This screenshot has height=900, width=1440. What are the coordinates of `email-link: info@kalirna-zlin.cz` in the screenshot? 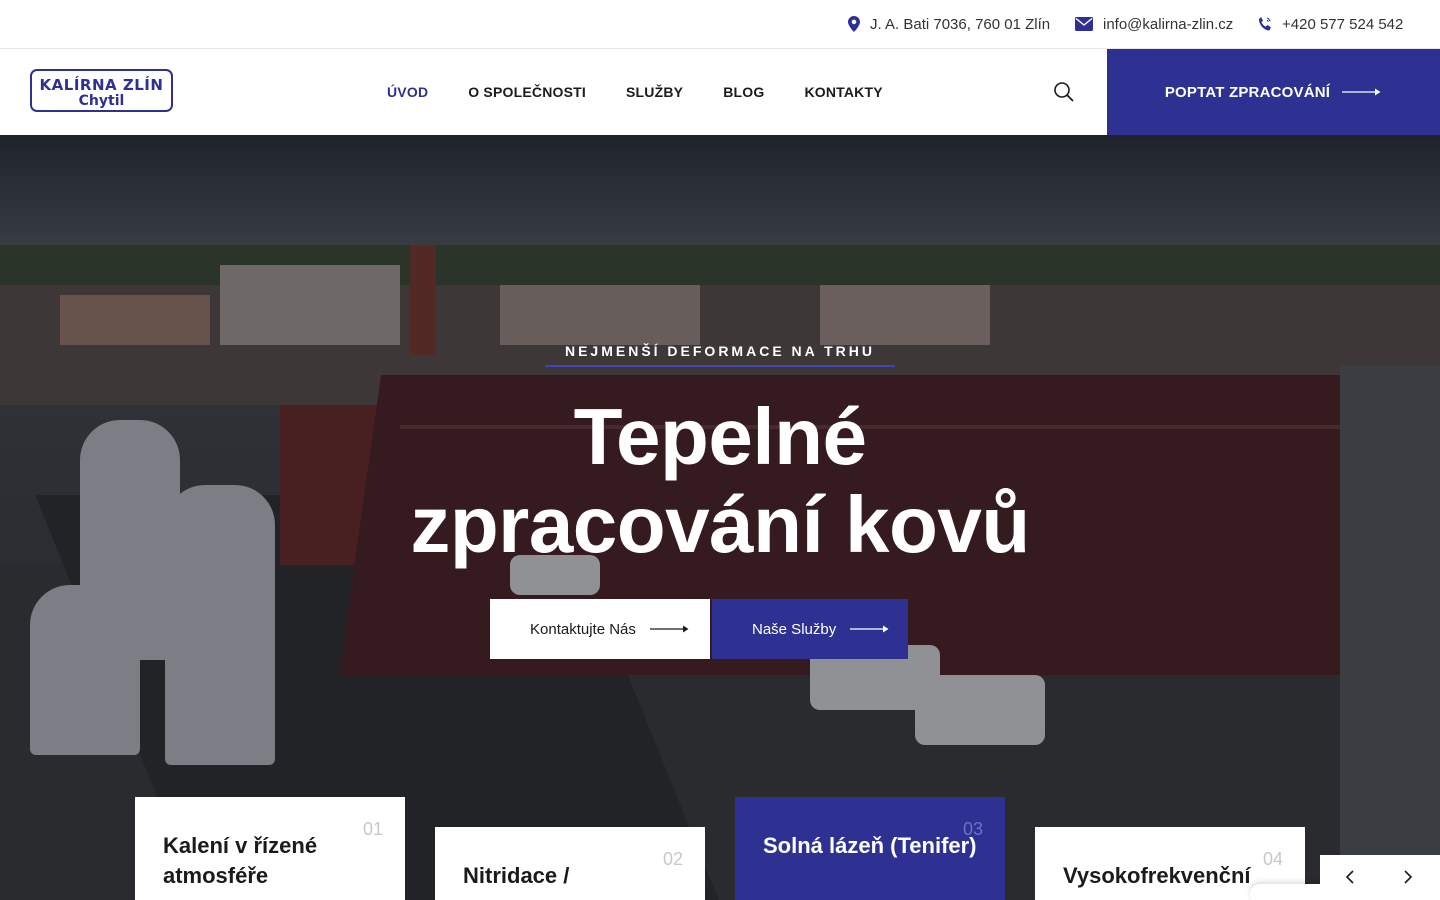 It's located at (1168, 24).